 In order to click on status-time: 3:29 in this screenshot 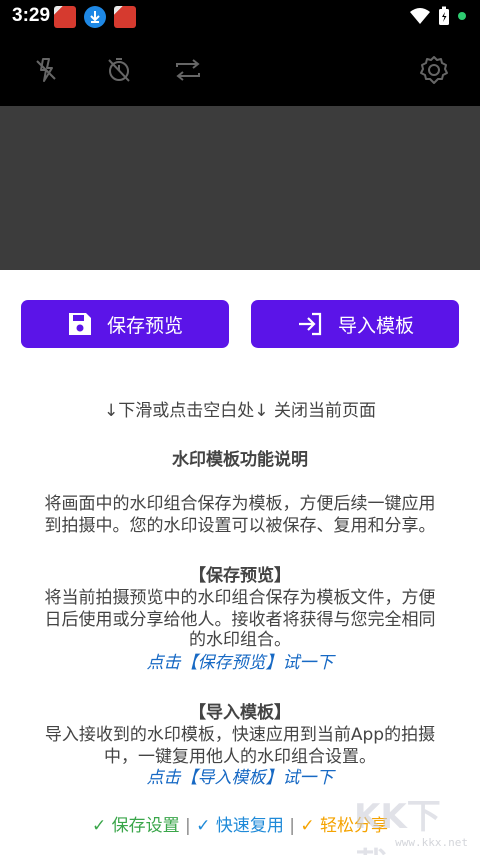, I will do `click(31, 15)`.